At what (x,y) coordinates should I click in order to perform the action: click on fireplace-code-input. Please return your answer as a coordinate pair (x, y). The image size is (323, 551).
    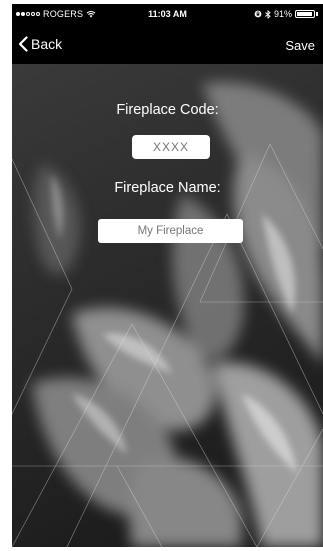
    Looking at the image, I should click on (171, 147).